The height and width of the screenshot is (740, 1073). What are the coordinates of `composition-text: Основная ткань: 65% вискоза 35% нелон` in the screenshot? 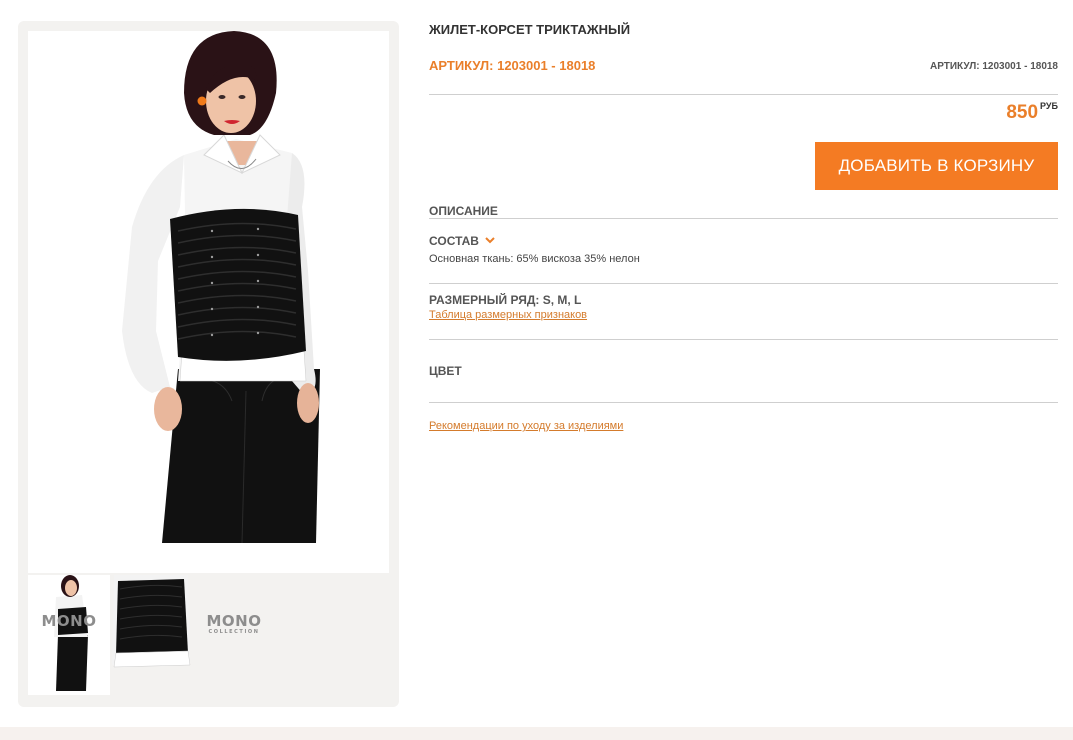 It's located at (534, 259).